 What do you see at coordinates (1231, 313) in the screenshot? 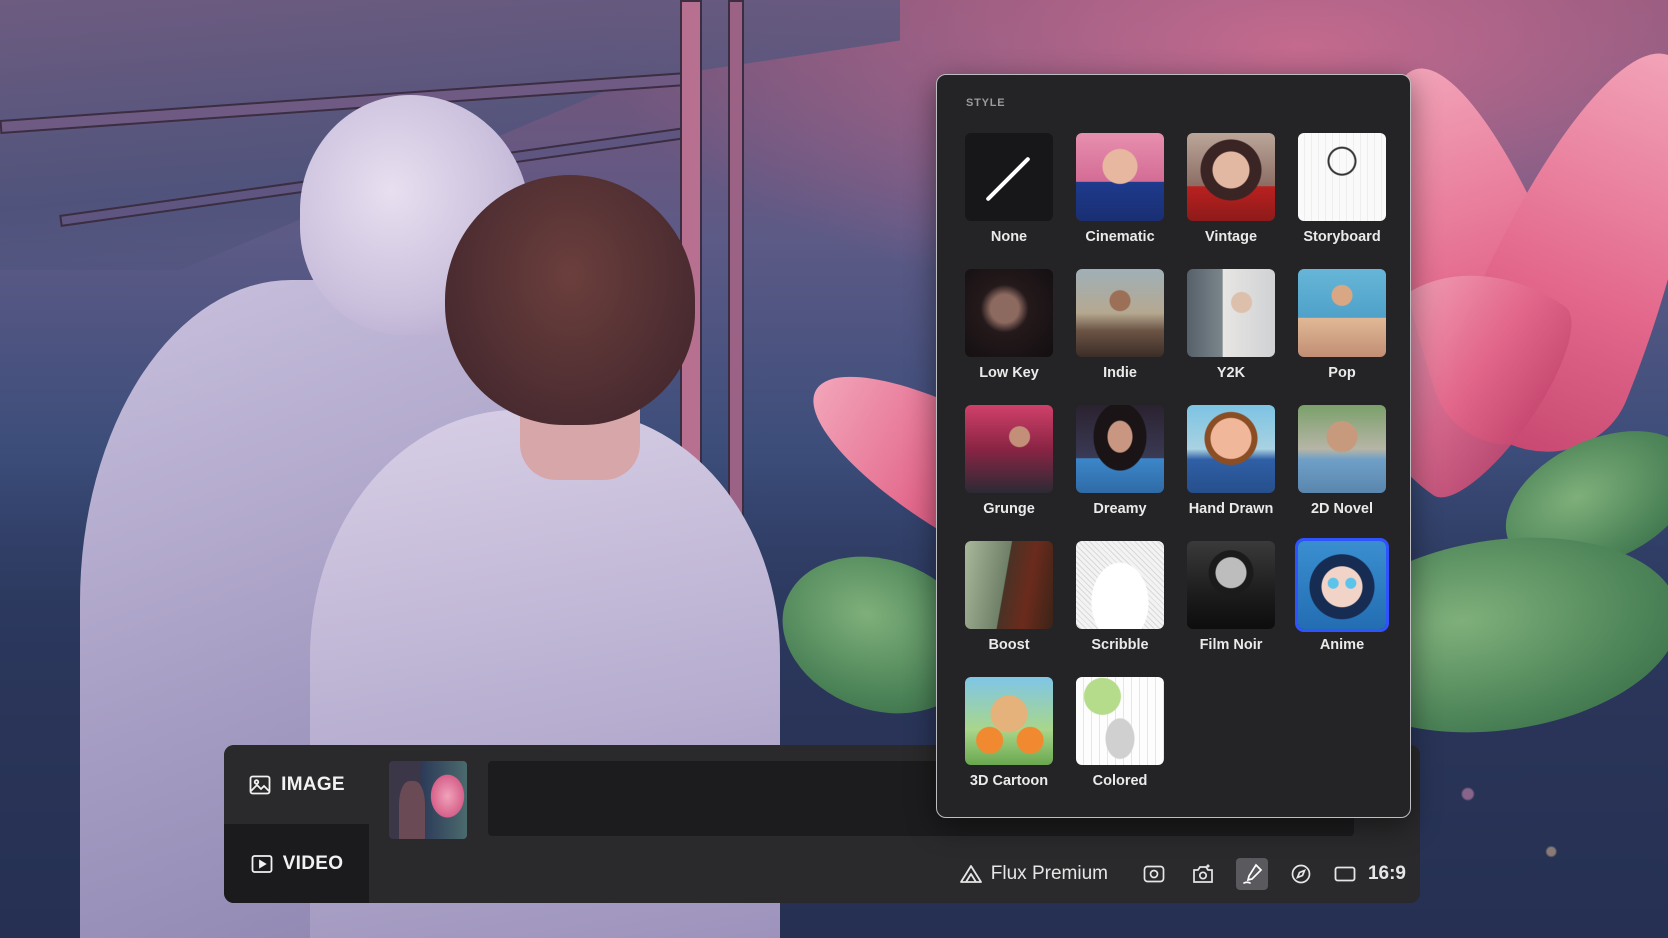
I see `style-y2k-thumbnail` at bounding box center [1231, 313].